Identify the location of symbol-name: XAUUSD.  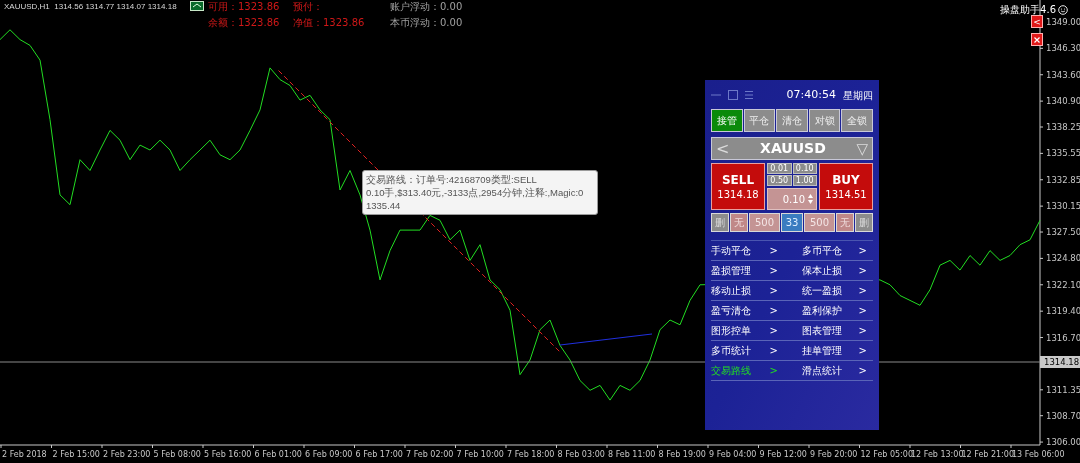
(793, 148).